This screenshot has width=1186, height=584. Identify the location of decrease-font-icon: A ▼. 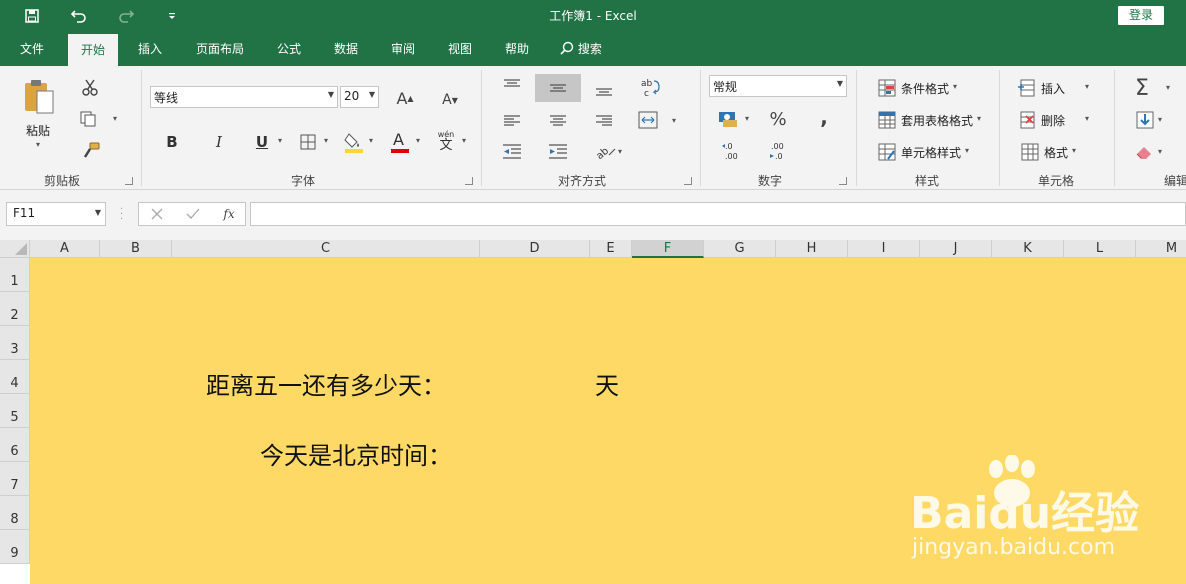
(450, 100).